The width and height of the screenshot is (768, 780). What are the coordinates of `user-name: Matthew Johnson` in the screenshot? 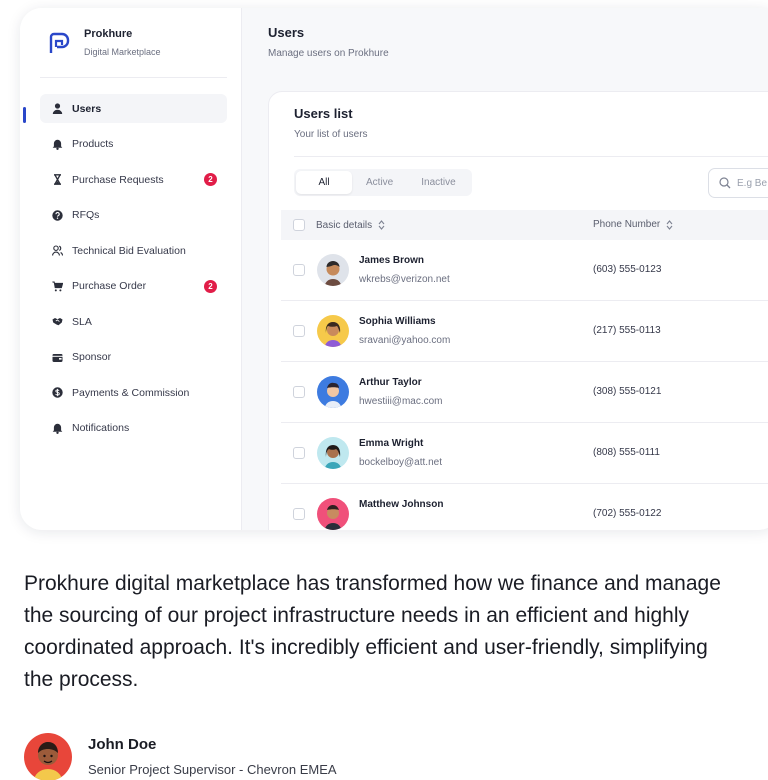 It's located at (401, 504).